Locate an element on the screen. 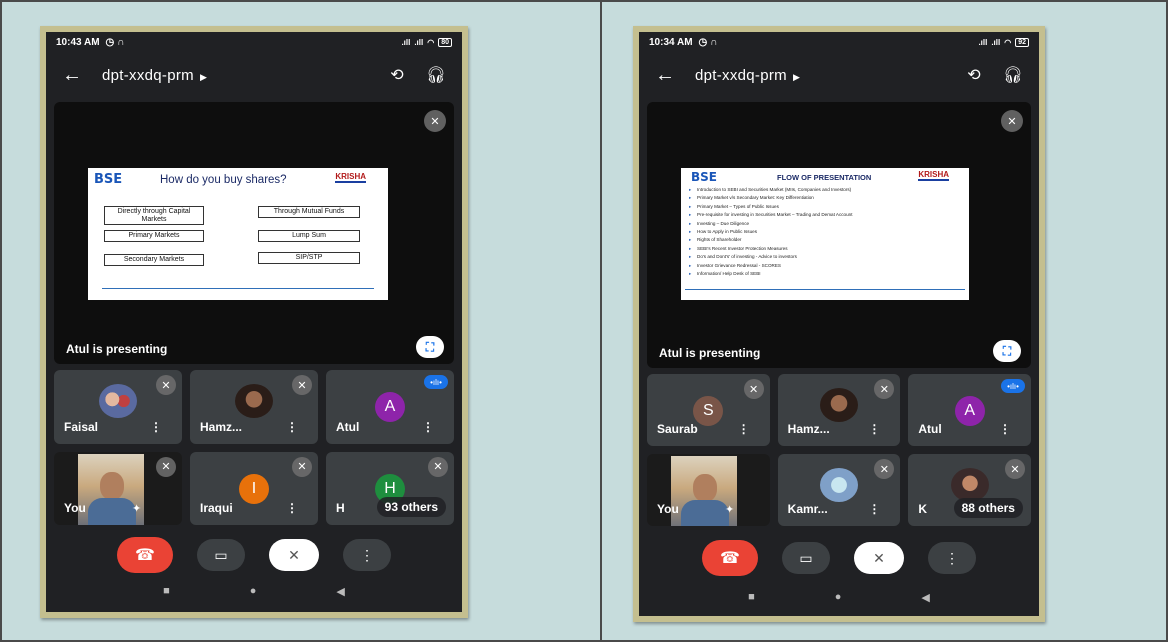 Image resolution: width=1168 pixels, height=642 pixels. participant-tile: ✕ S Saurab ⋮ is located at coordinates (708, 410).